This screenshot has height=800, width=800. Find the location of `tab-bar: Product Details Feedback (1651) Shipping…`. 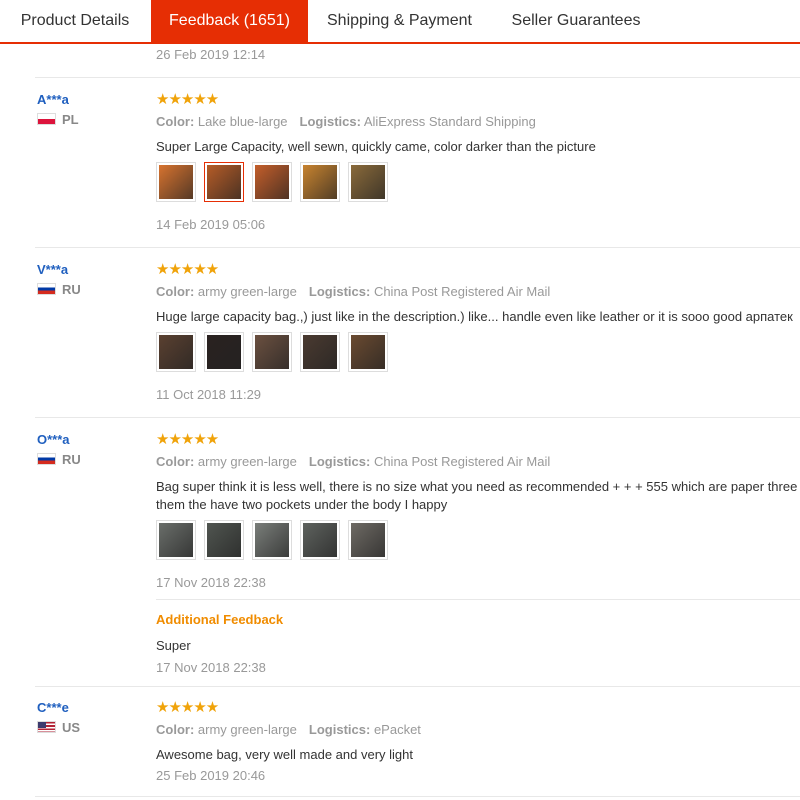

tab-bar: Product Details Feedback (1651) Shipping… is located at coordinates (400, 22).